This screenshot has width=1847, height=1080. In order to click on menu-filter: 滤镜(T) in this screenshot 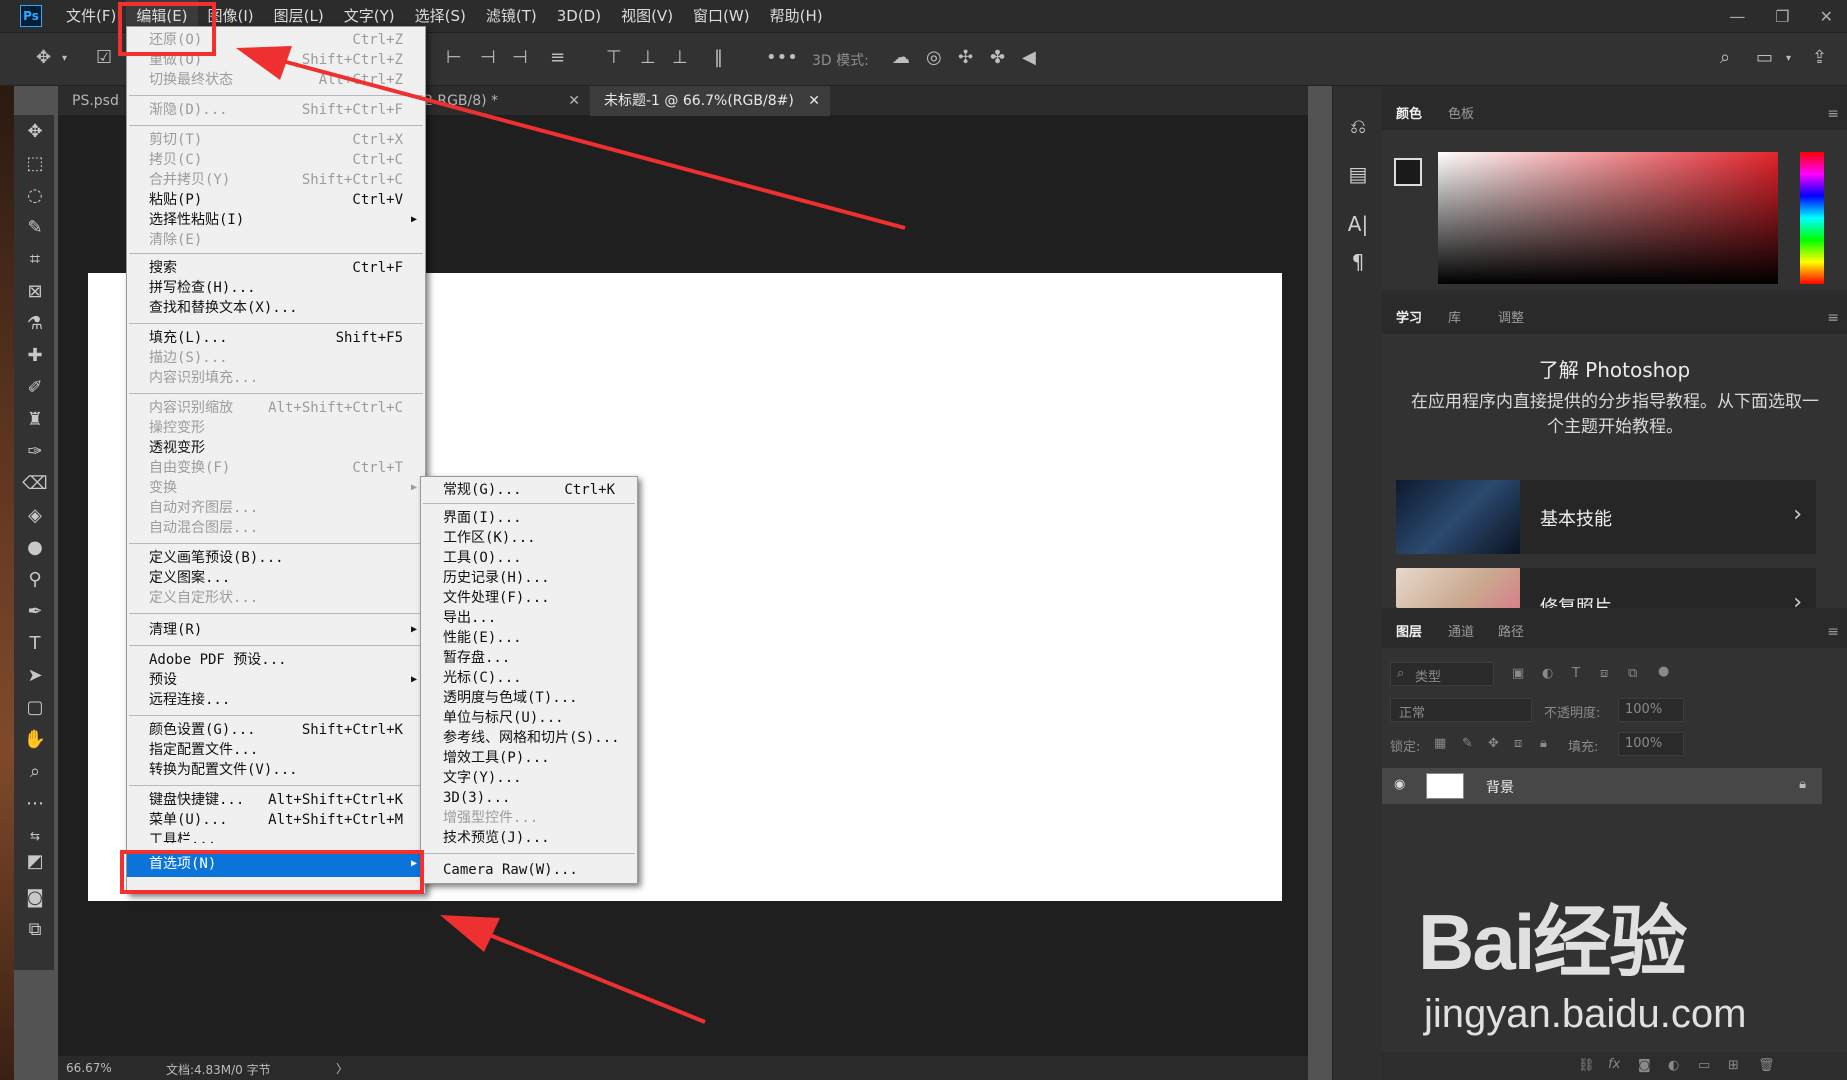, I will do `click(511, 16)`.